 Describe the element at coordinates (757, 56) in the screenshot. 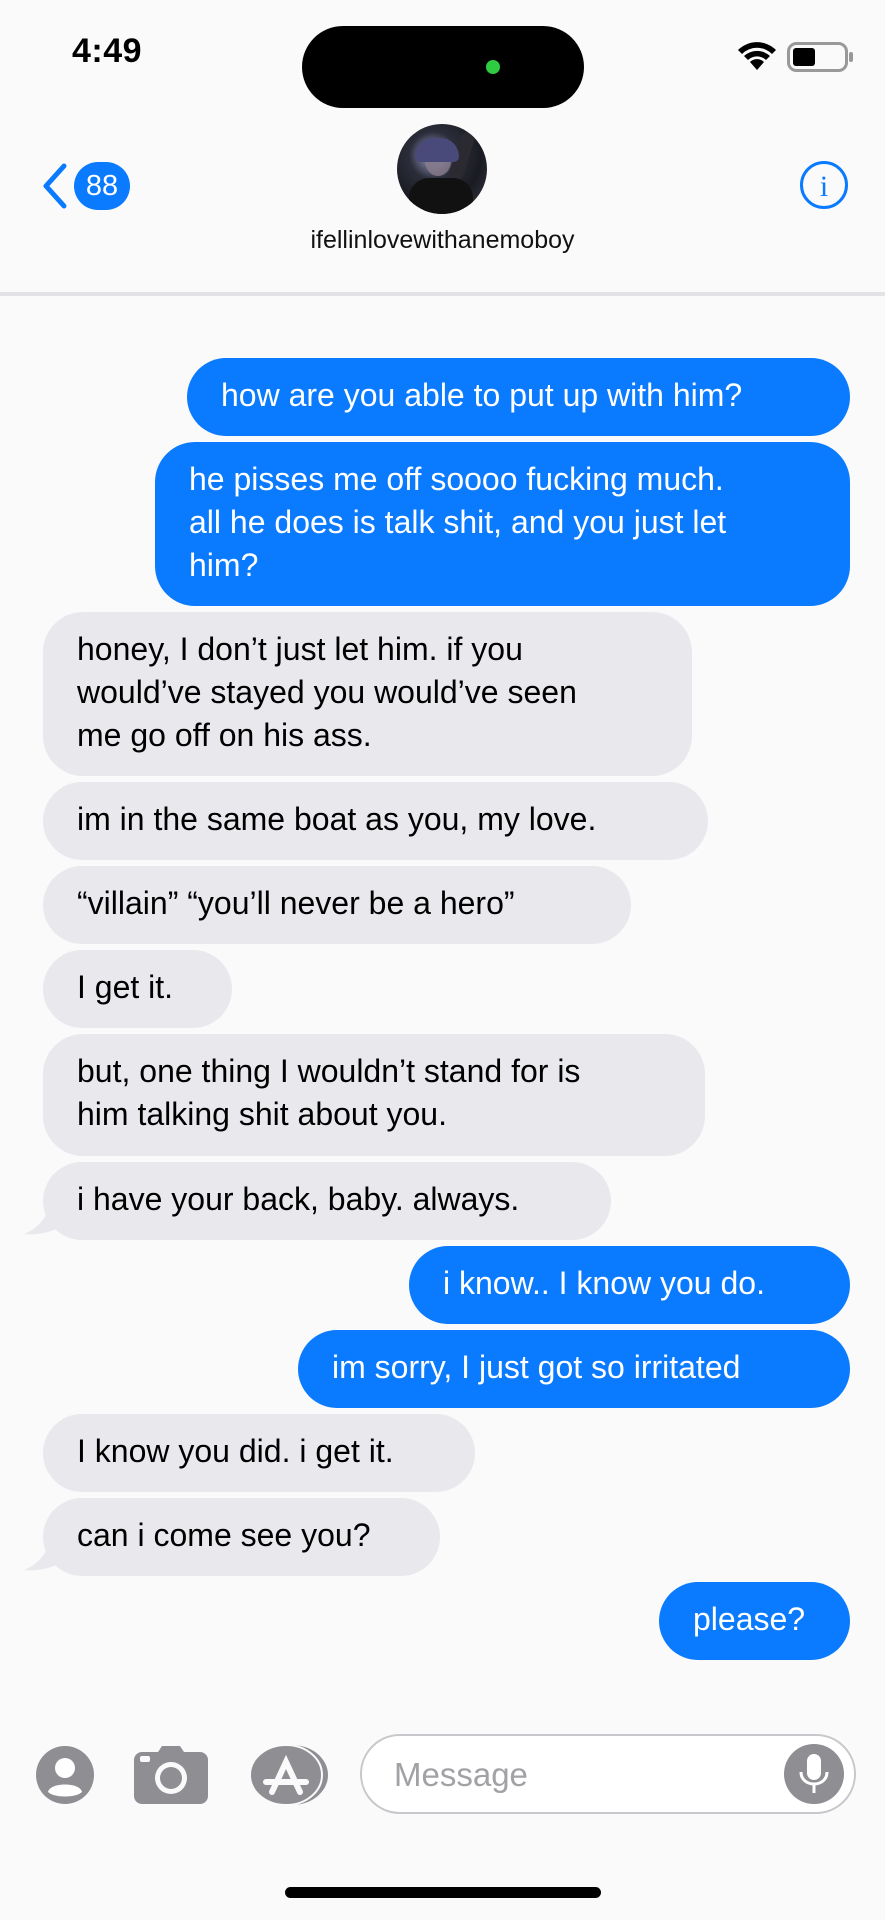

I see `wifi-icon` at that location.